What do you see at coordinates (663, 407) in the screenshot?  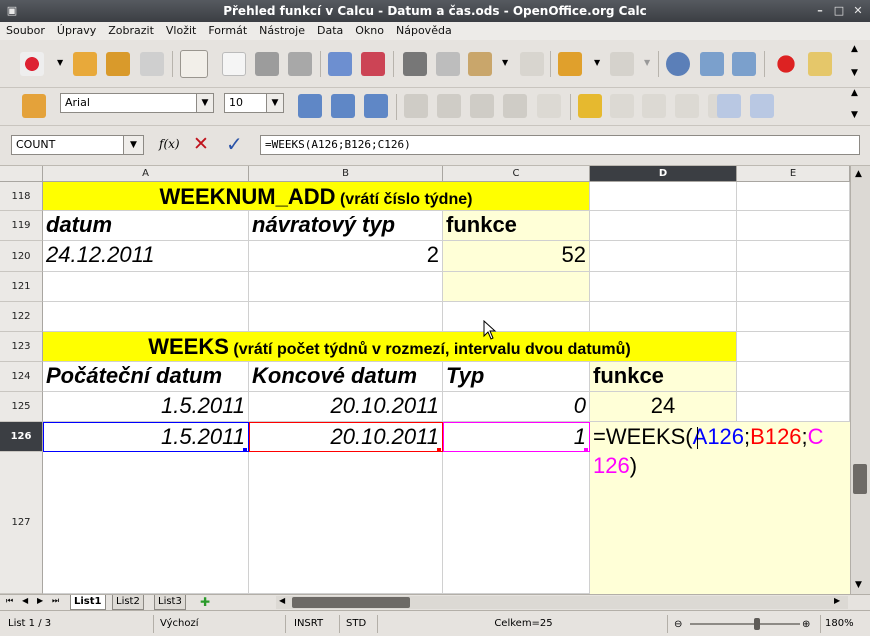 I see `cell-d125: 24` at bounding box center [663, 407].